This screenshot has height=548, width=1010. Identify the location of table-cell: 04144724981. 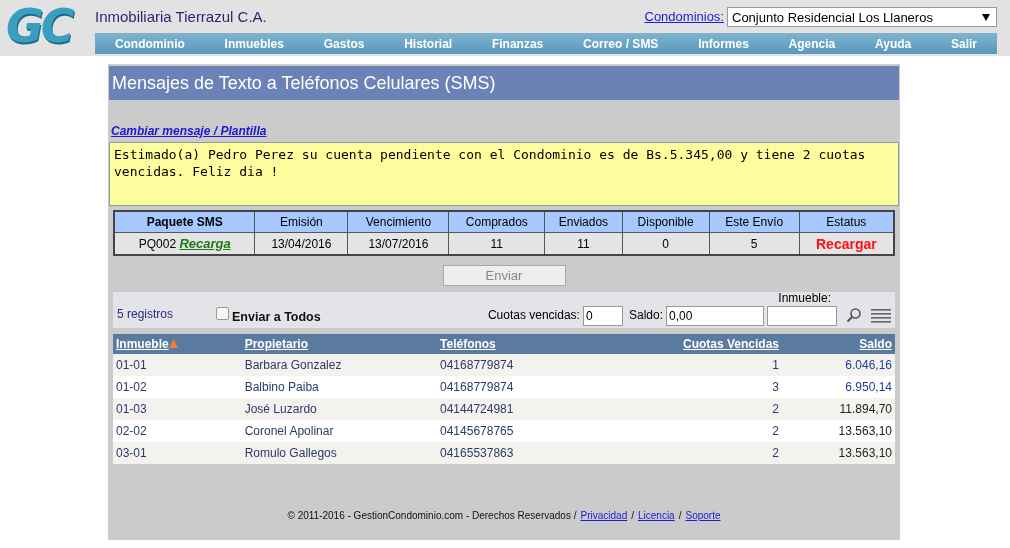
(512, 409).